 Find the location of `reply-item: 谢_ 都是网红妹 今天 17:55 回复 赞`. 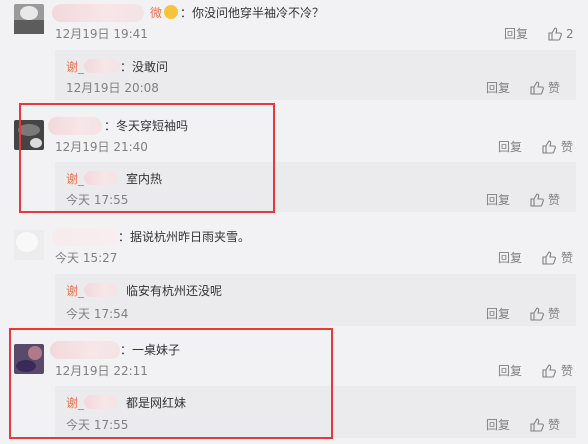

reply-item: 谢_ 都是网红妹 今天 17:55 回复 赞 is located at coordinates (315, 412).